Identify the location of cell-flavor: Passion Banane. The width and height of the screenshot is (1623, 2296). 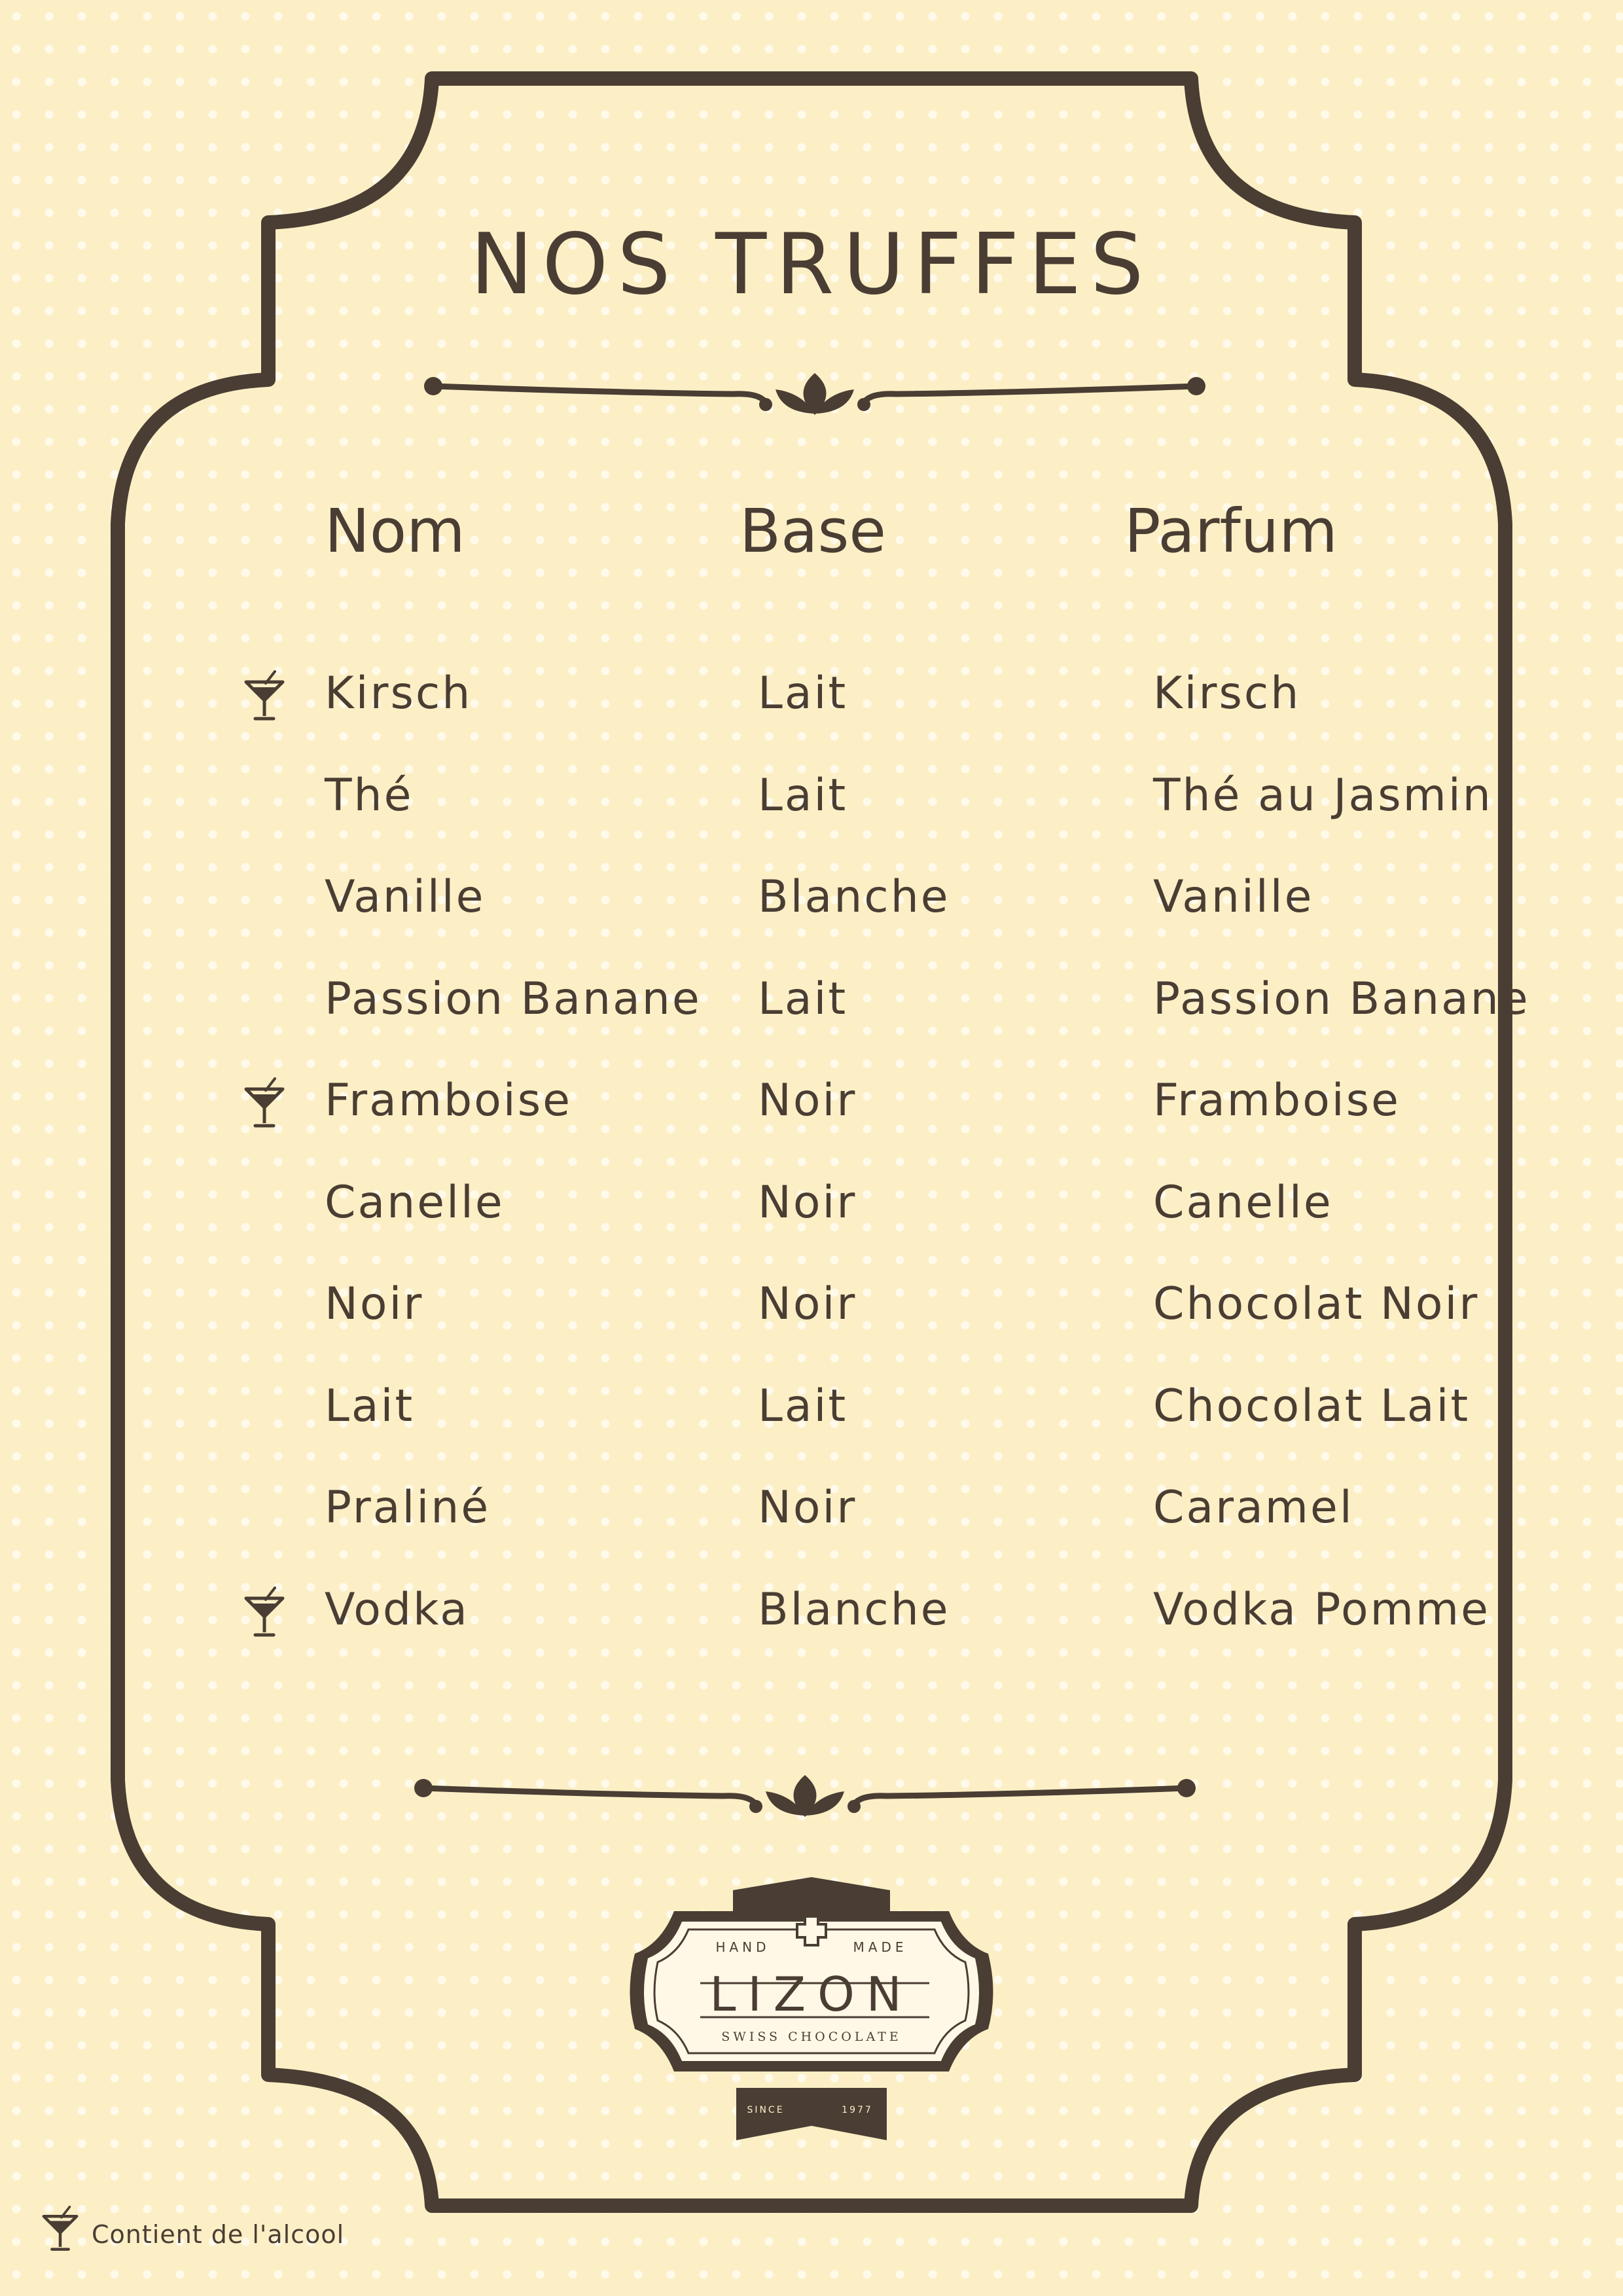
(1341, 999).